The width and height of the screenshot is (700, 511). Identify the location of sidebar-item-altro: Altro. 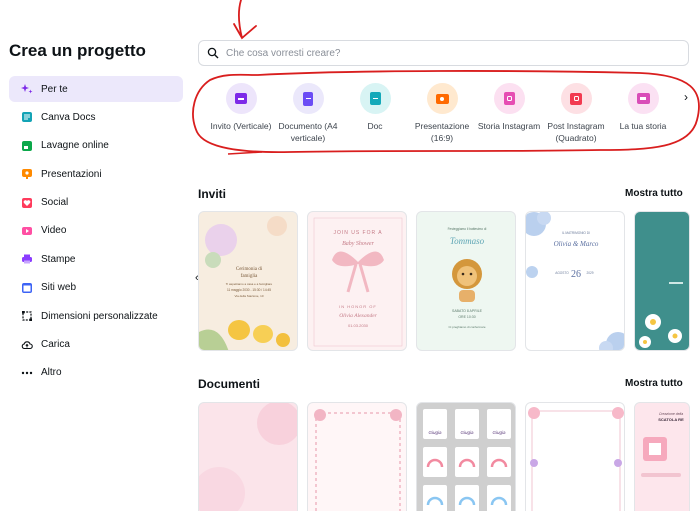
(96, 373).